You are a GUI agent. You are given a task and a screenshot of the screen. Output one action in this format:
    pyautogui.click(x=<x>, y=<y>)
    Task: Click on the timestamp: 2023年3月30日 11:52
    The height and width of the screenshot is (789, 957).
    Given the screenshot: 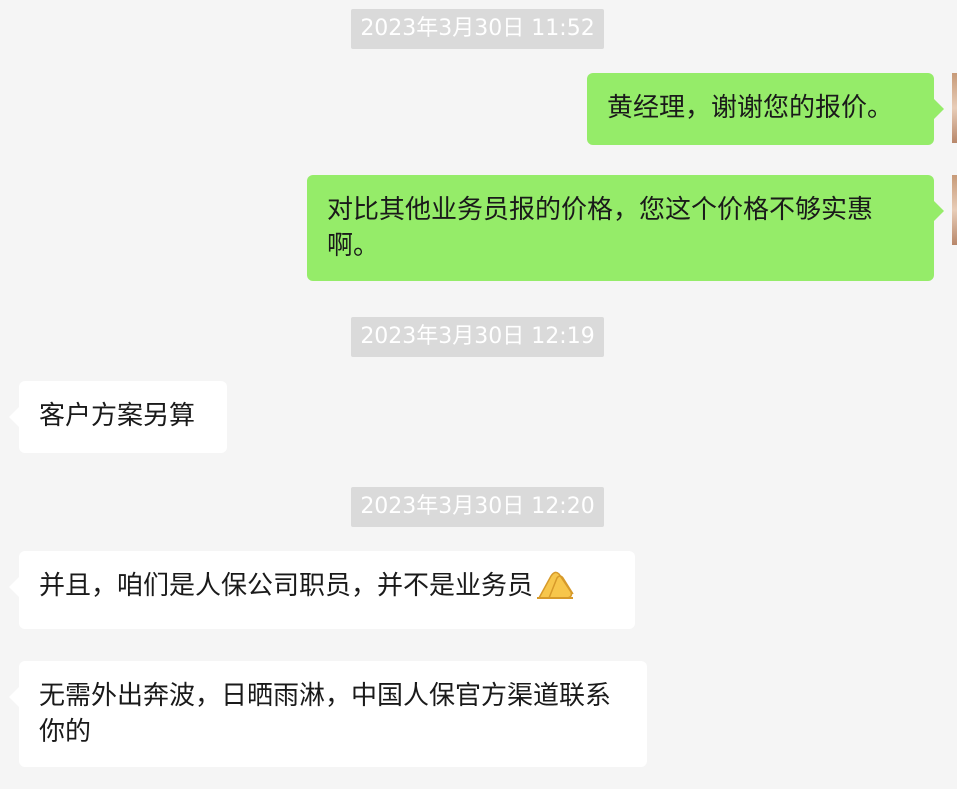 What is the action you would take?
    pyautogui.click(x=477, y=29)
    